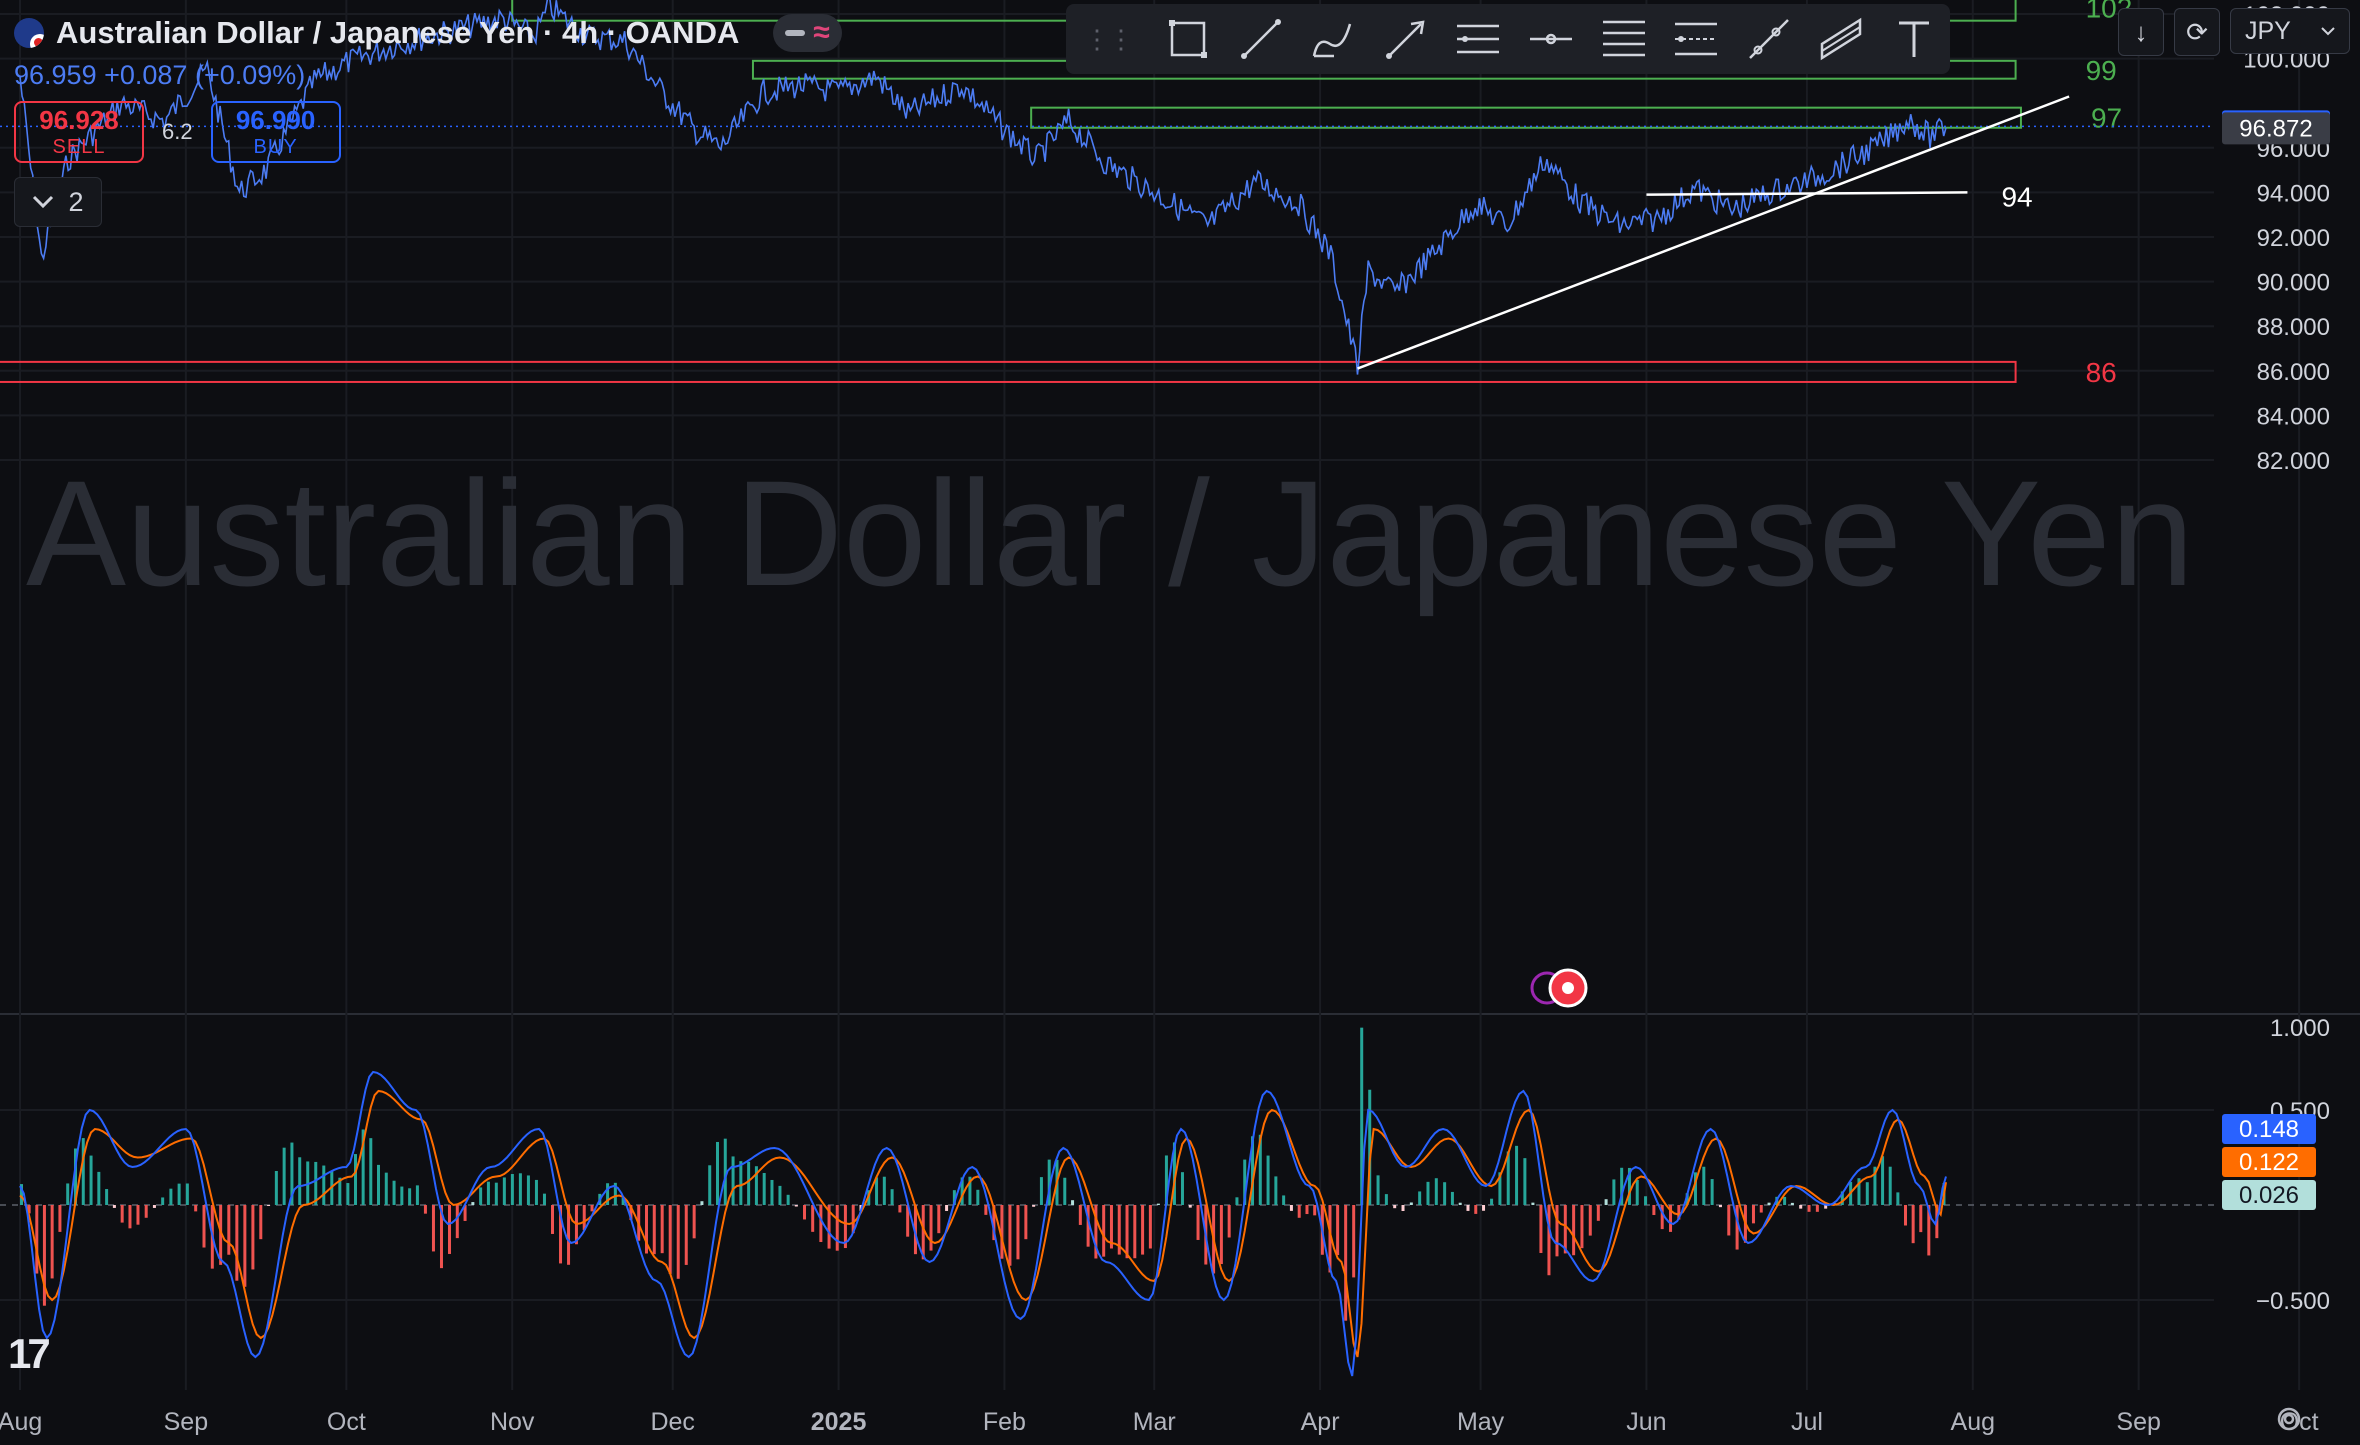 The height and width of the screenshot is (1445, 2360). What do you see at coordinates (275, 147) in the screenshot?
I see `buy-label: BUY` at bounding box center [275, 147].